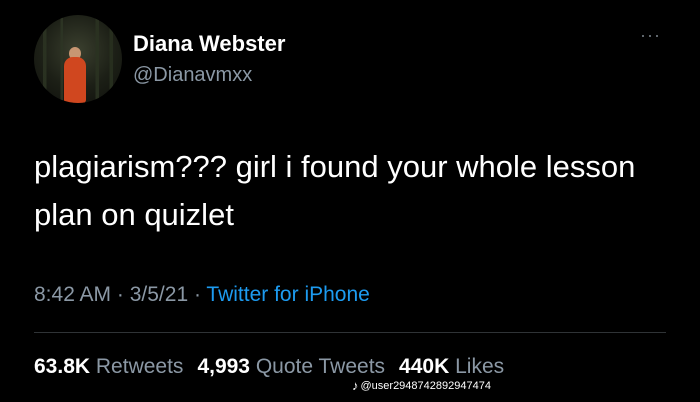 This screenshot has width=700, height=402. Describe the element at coordinates (192, 75) in the screenshot. I see `user-handle: @Dianavmxx` at that location.